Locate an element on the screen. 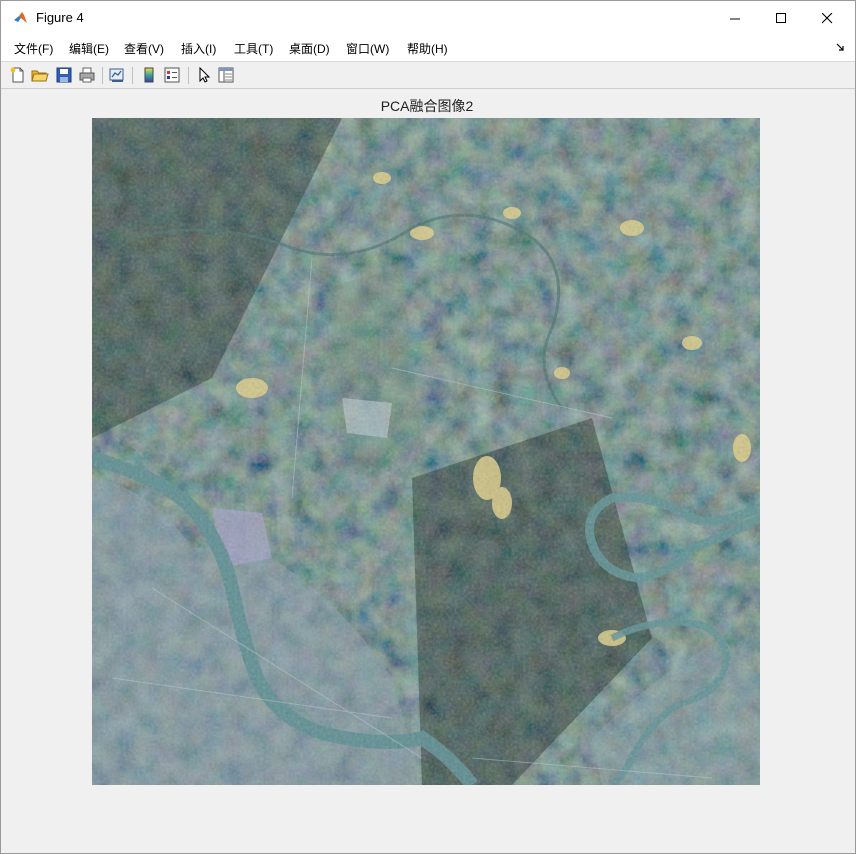  link-plot-icon is located at coordinates (117, 75).